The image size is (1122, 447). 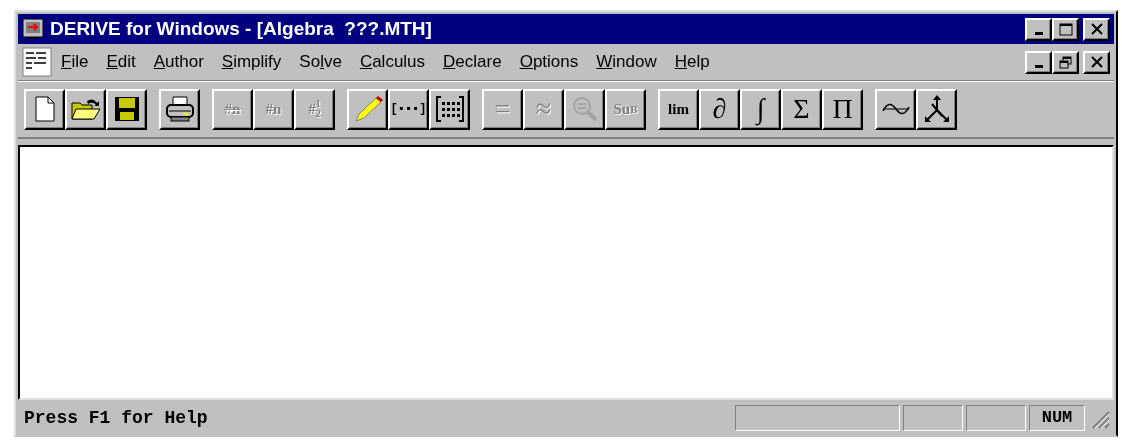 I want to click on menu-item: Edit, so click(x=121, y=62).